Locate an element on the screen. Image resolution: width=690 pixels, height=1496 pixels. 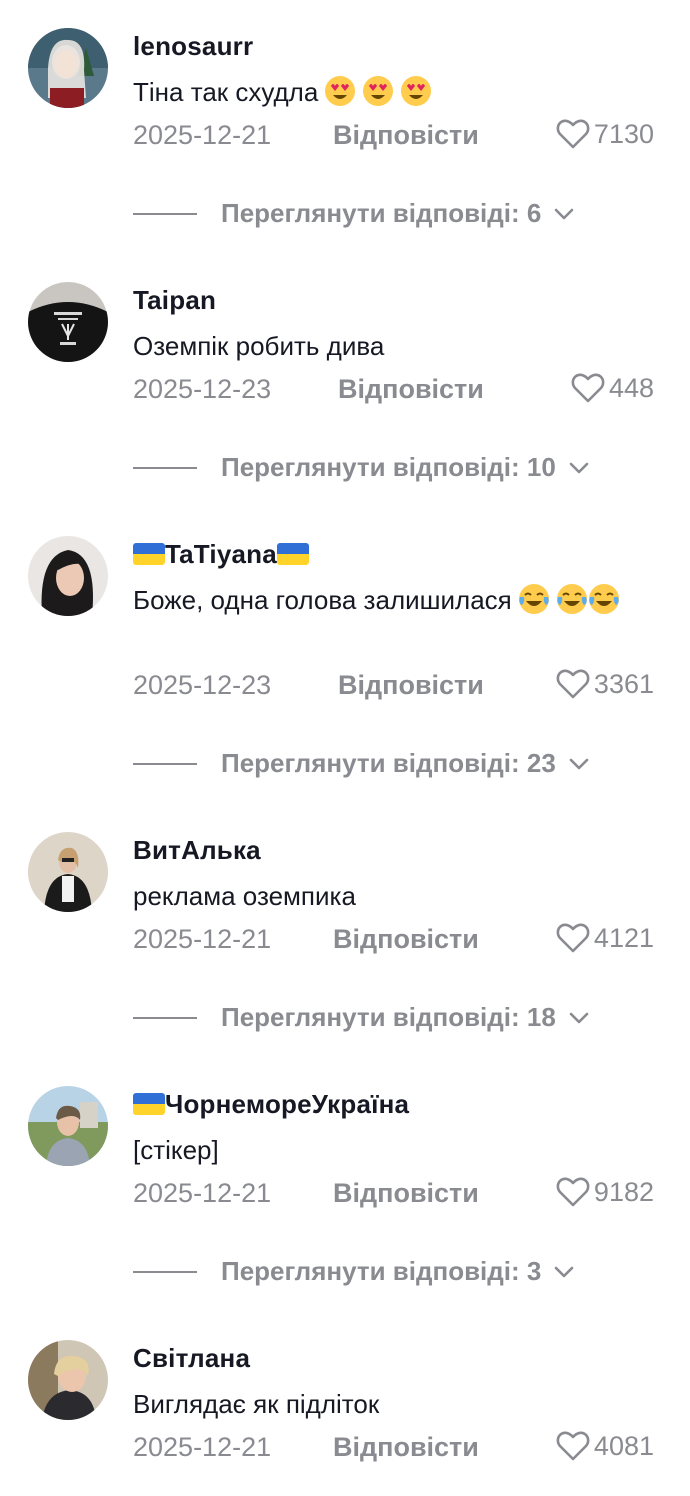
like-button: 3361 is located at coordinates (605, 684).